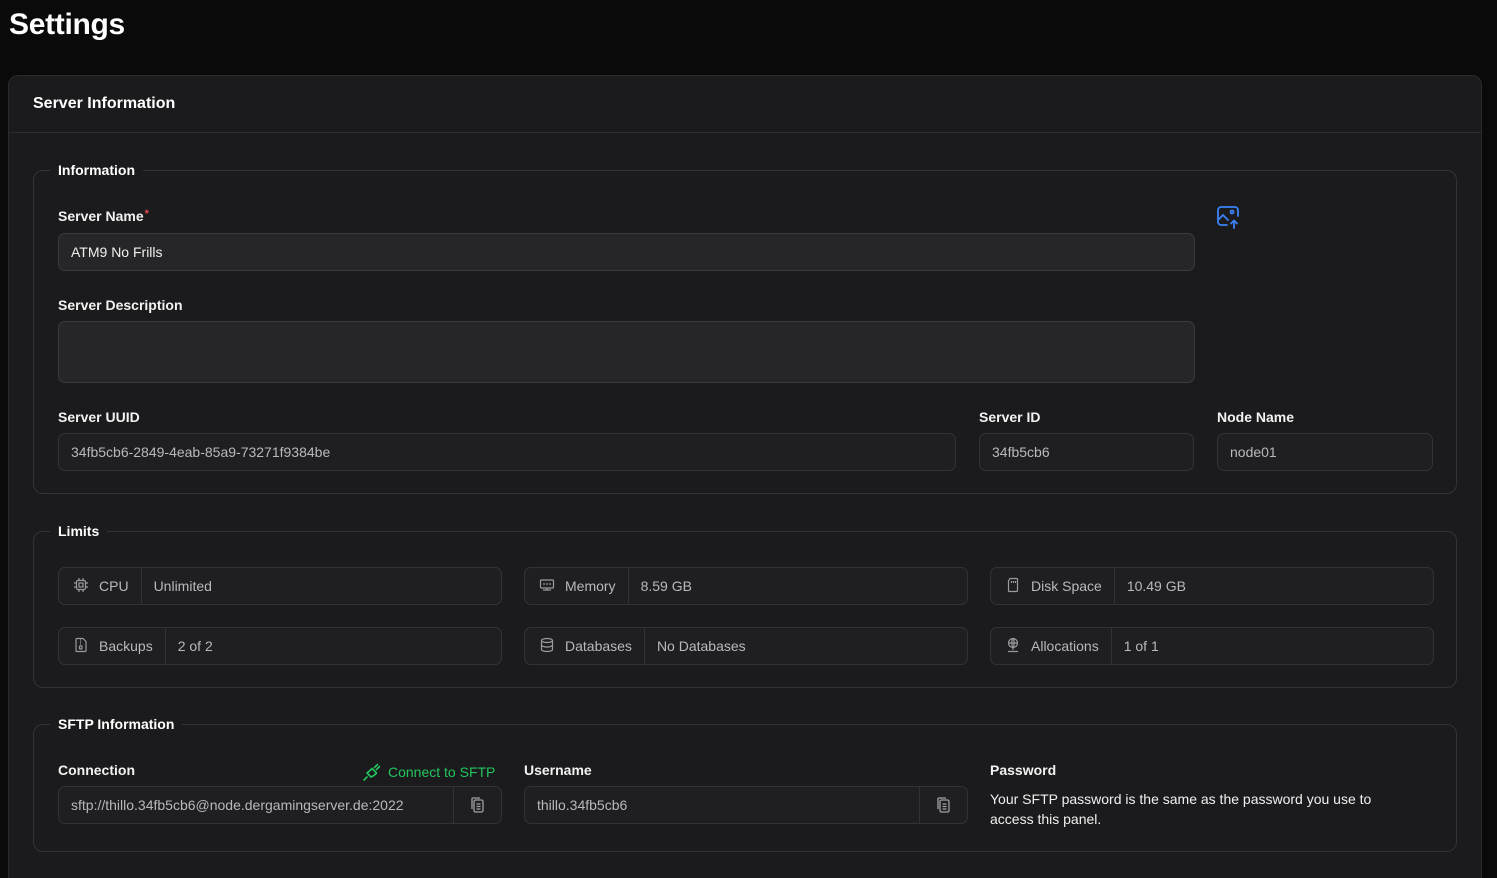  I want to click on limit-backups-value: 2 of 2, so click(195, 646).